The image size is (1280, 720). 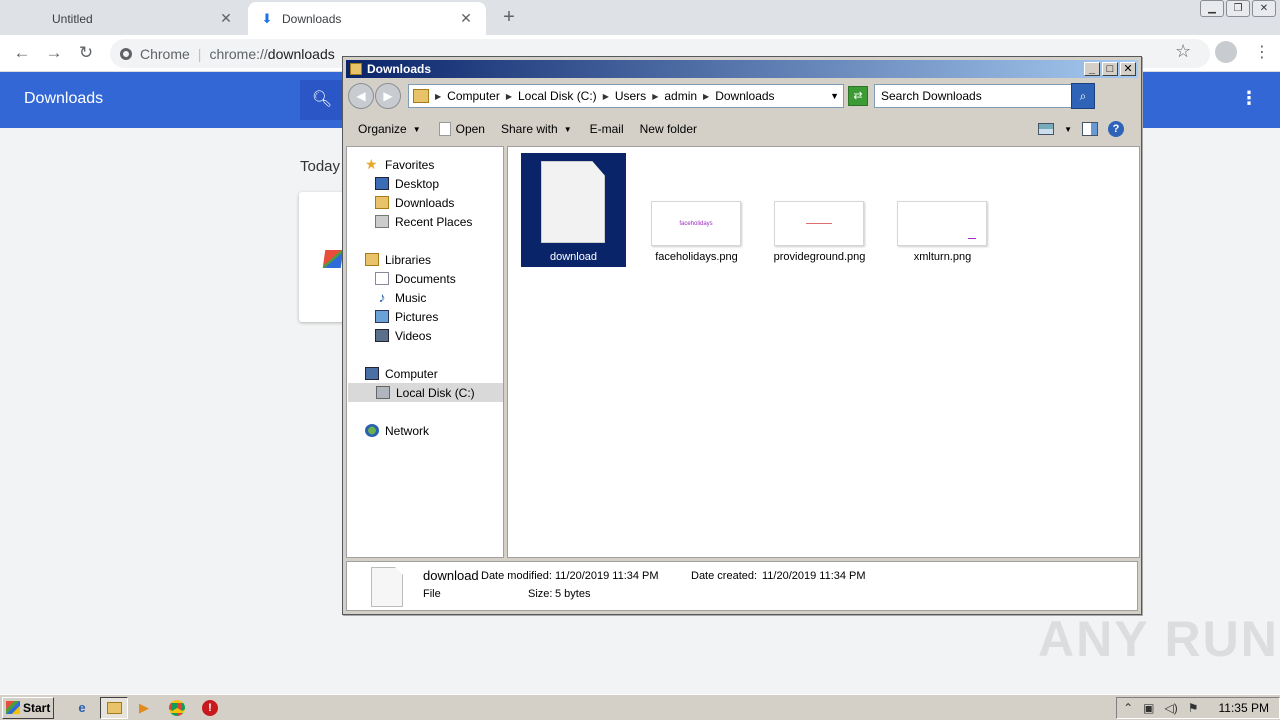 What do you see at coordinates (461, 129) in the screenshot?
I see `open-button: Open` at bounding box center [461, 129].